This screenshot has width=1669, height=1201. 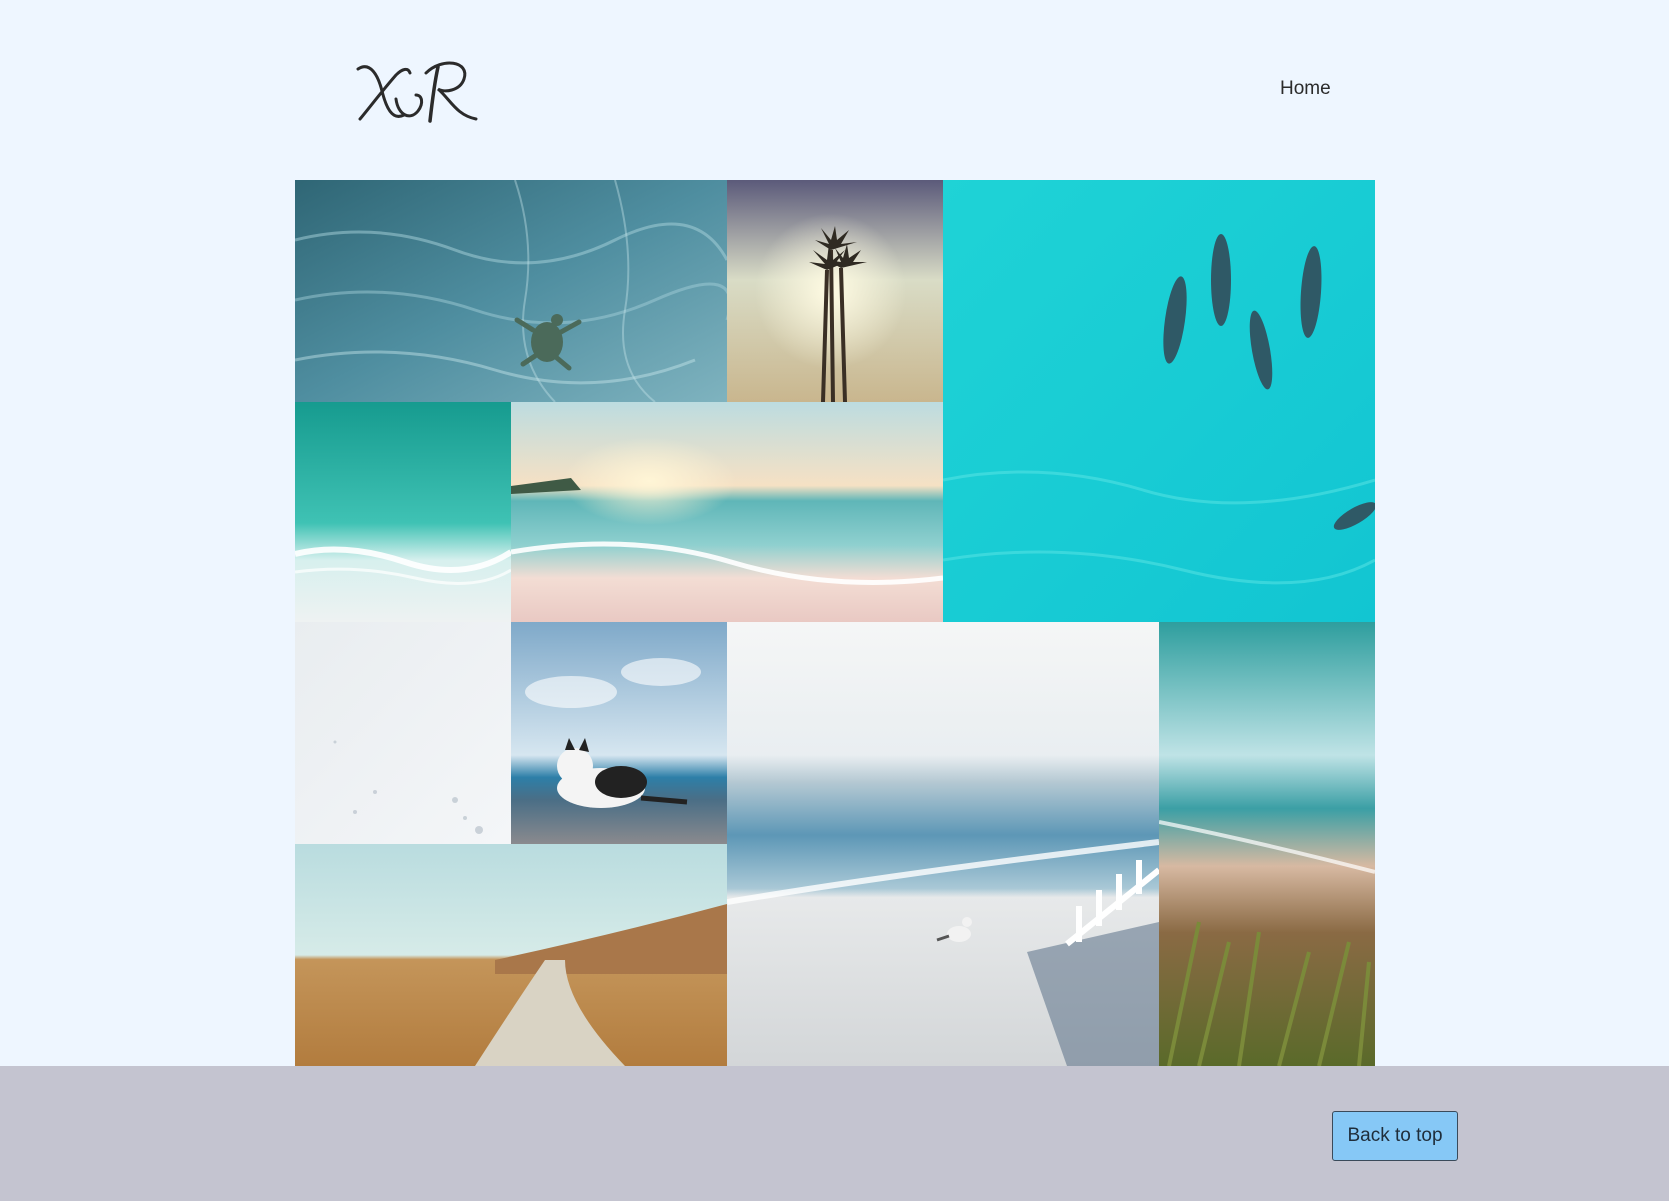 What do you see at coordinates (835, 291) in the screenshot?
I see `palm-trees-sunset-photo` at bounding box center [835, 291].